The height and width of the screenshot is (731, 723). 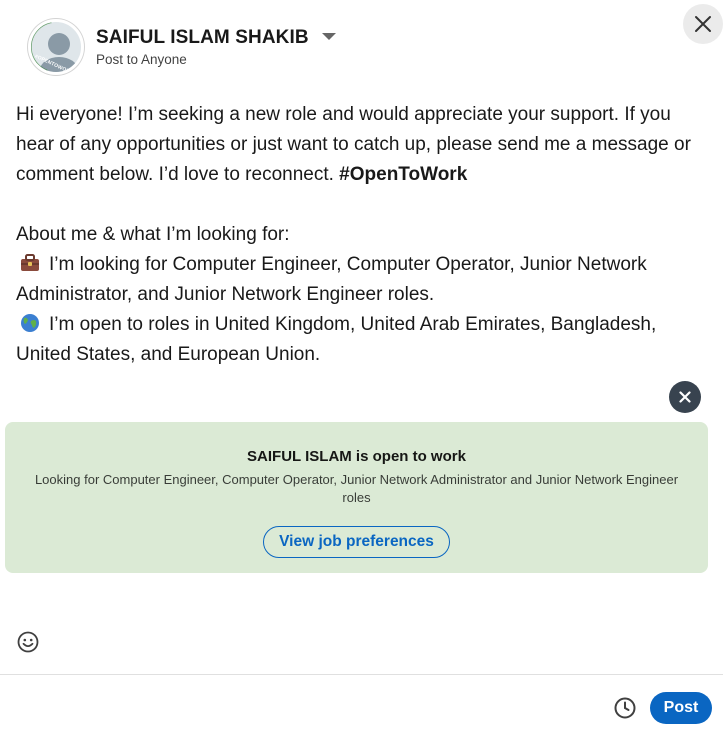 I want to click on clock-icon, so click(x=625, y=708).